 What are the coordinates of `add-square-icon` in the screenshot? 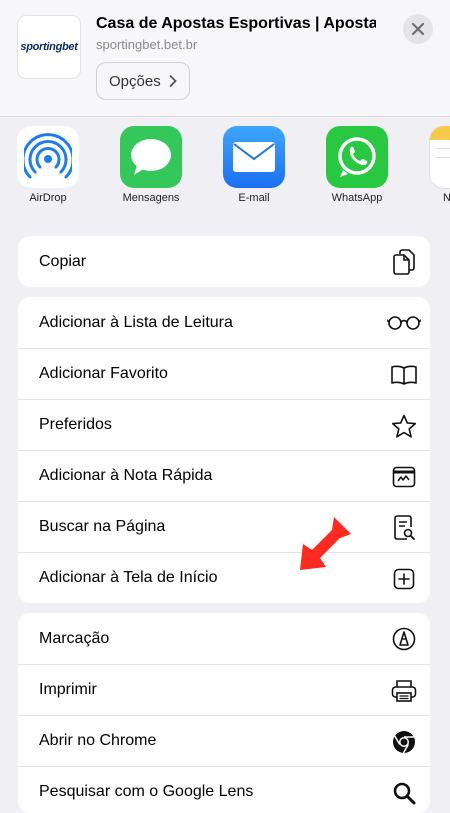 It's located at (404, 579).